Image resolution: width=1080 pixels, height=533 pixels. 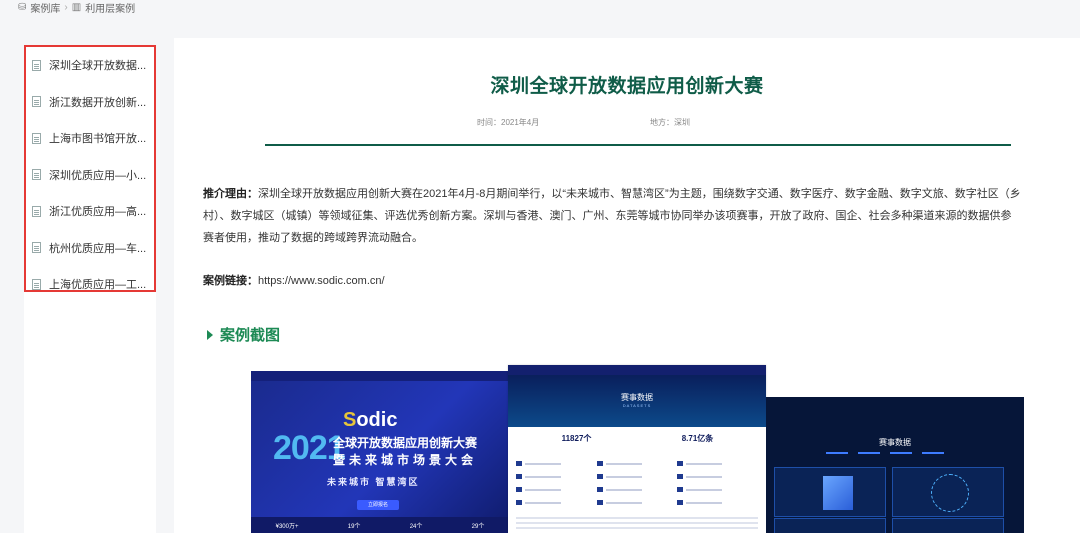 I want to click on stat-value: 29个, so click(x=478, y=526).